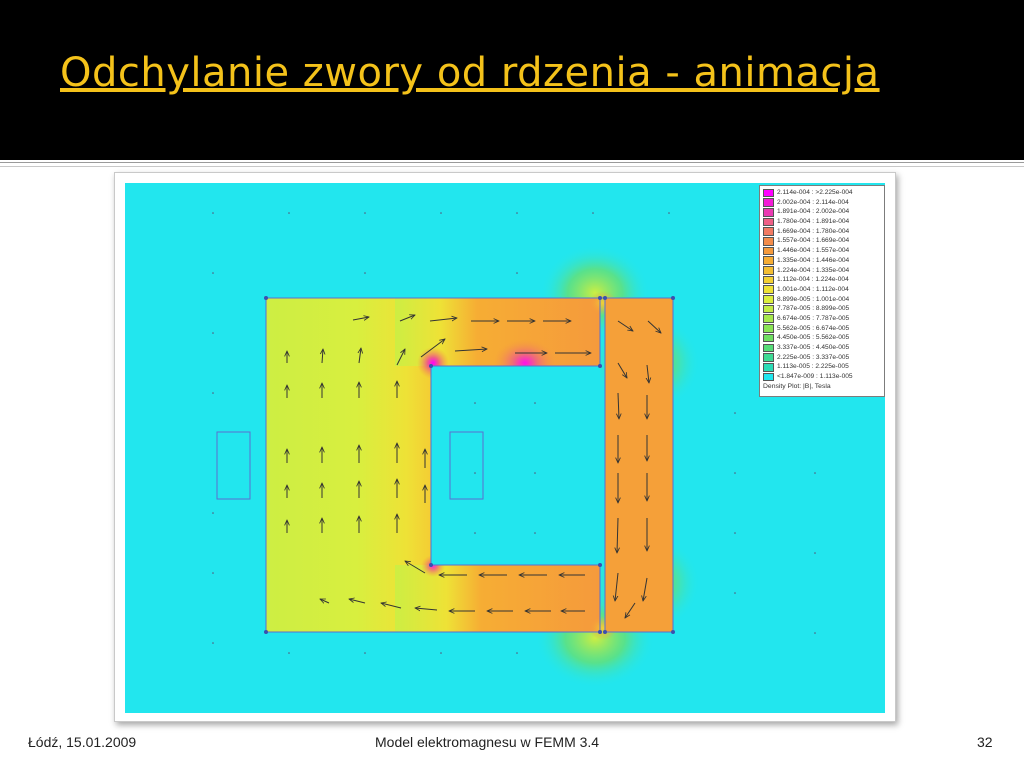 This screenshot has width=1024, height=768. What do you see at coordinates (985, 742) in the screenshot?
I see `slide-number: 32` at bounding box center [985, 742].